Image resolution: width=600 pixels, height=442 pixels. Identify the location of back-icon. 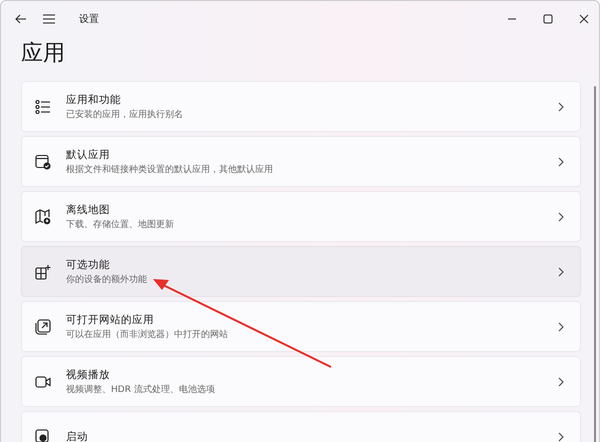
(21, 19).